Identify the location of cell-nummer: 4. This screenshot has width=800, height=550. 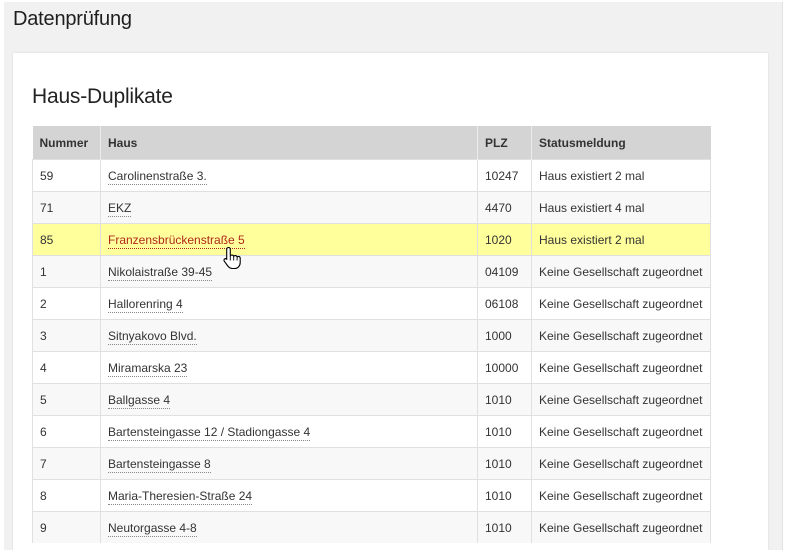
(66, 367).